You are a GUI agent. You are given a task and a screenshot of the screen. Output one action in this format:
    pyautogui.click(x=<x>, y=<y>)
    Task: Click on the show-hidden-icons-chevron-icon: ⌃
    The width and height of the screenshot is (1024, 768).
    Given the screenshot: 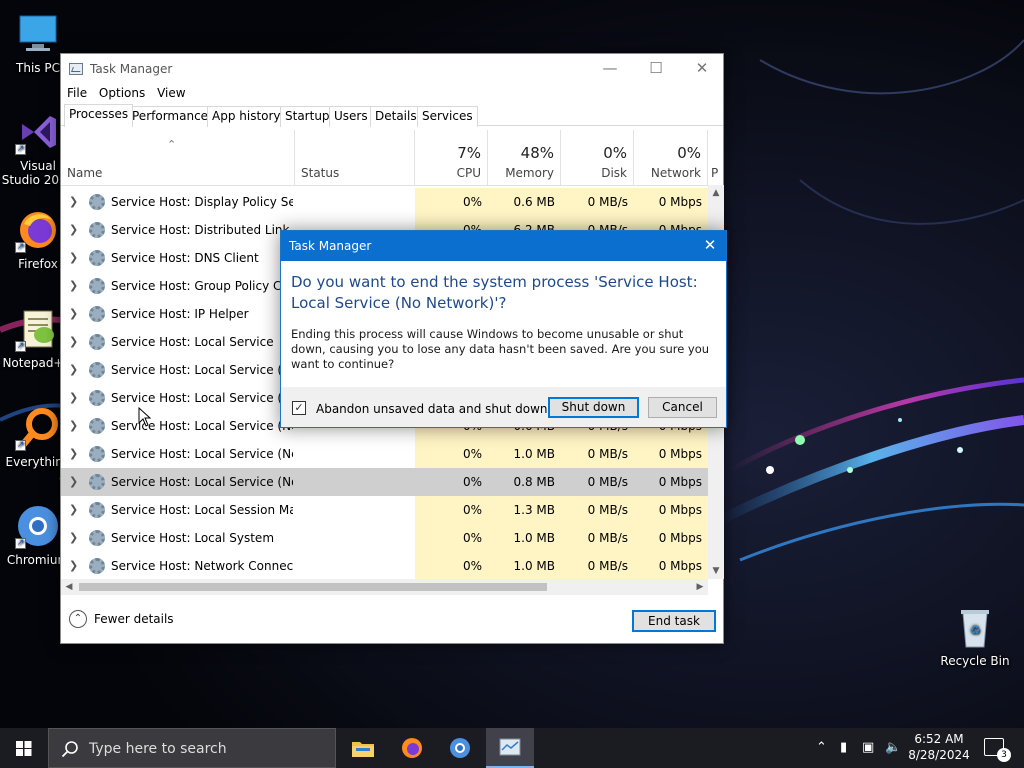 What is the action you would take?
    pyautogui.click(x=821, y=747)
    